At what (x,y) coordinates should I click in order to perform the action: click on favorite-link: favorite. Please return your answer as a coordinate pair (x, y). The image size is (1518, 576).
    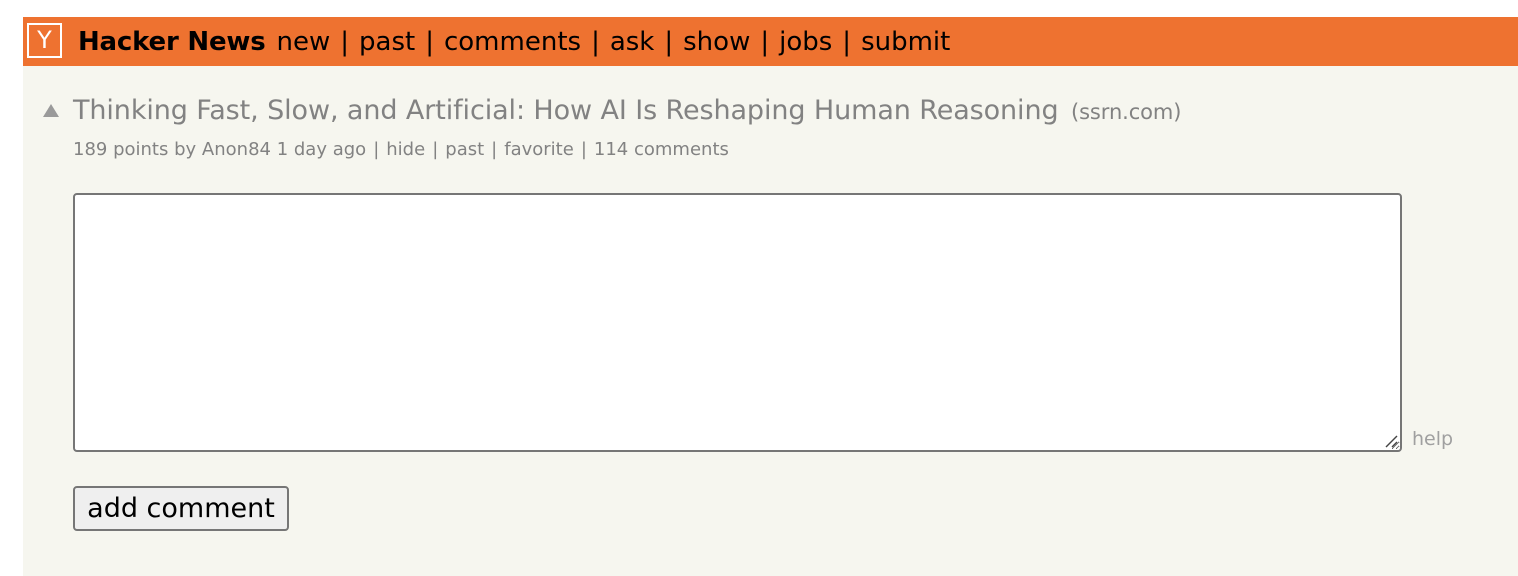
    Looking at the image, I should click on (539, 149).